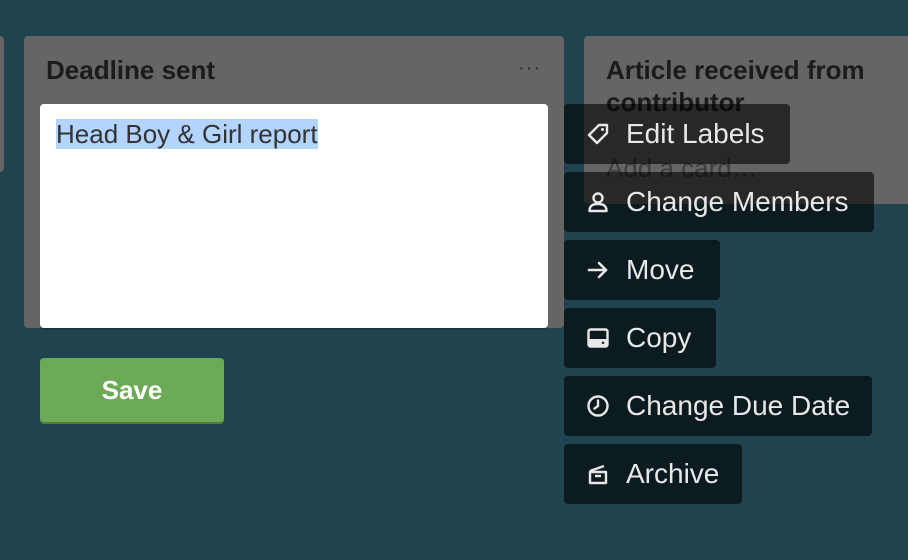 The height and width of the screenshot is (560, 908). What do you see at coordinates (598, 338) in the screenshot?
I see `card-icon` at bounding box center [598, 338].